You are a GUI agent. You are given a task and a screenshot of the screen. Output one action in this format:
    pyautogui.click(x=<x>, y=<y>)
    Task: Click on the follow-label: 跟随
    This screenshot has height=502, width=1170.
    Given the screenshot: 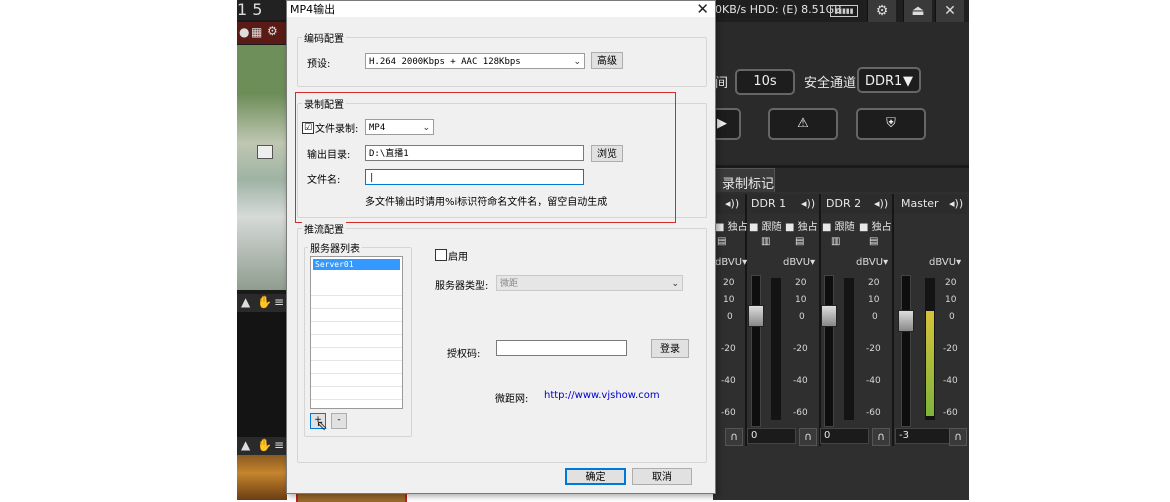 What is the action you would take?
    pyautogui.click(x=771, y=227)
    